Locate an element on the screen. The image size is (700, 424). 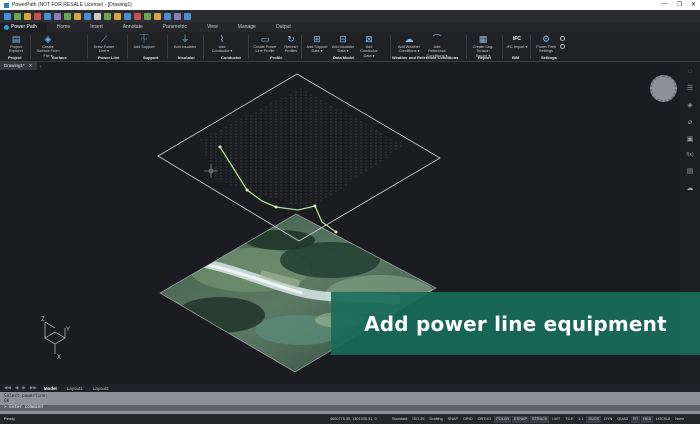
prev-layout-arrow: ◀ is located at coordinates (16, 388).